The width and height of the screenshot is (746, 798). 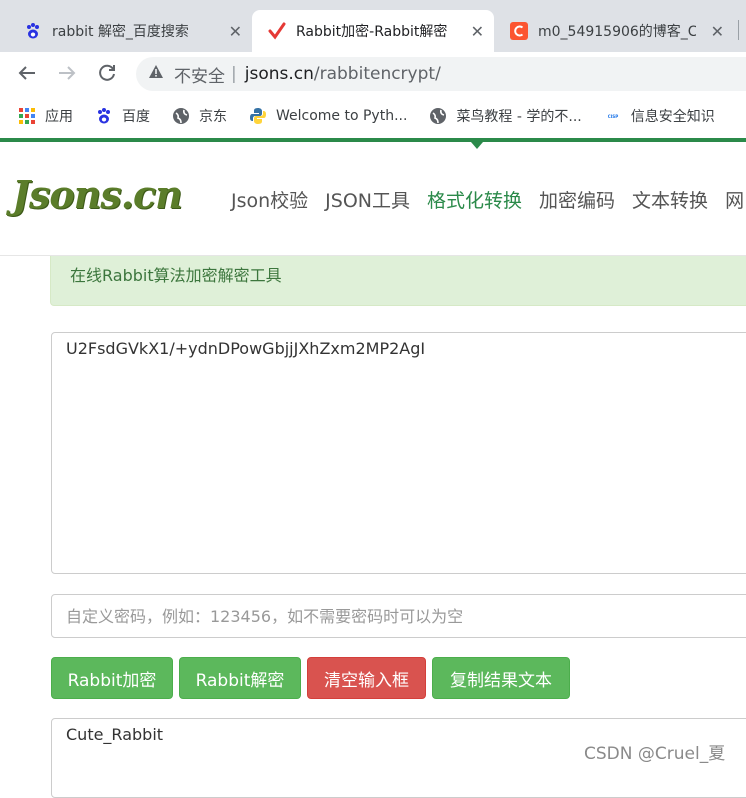 I want to click on bookmark-jd: 京东, so click(x=199, y=116).